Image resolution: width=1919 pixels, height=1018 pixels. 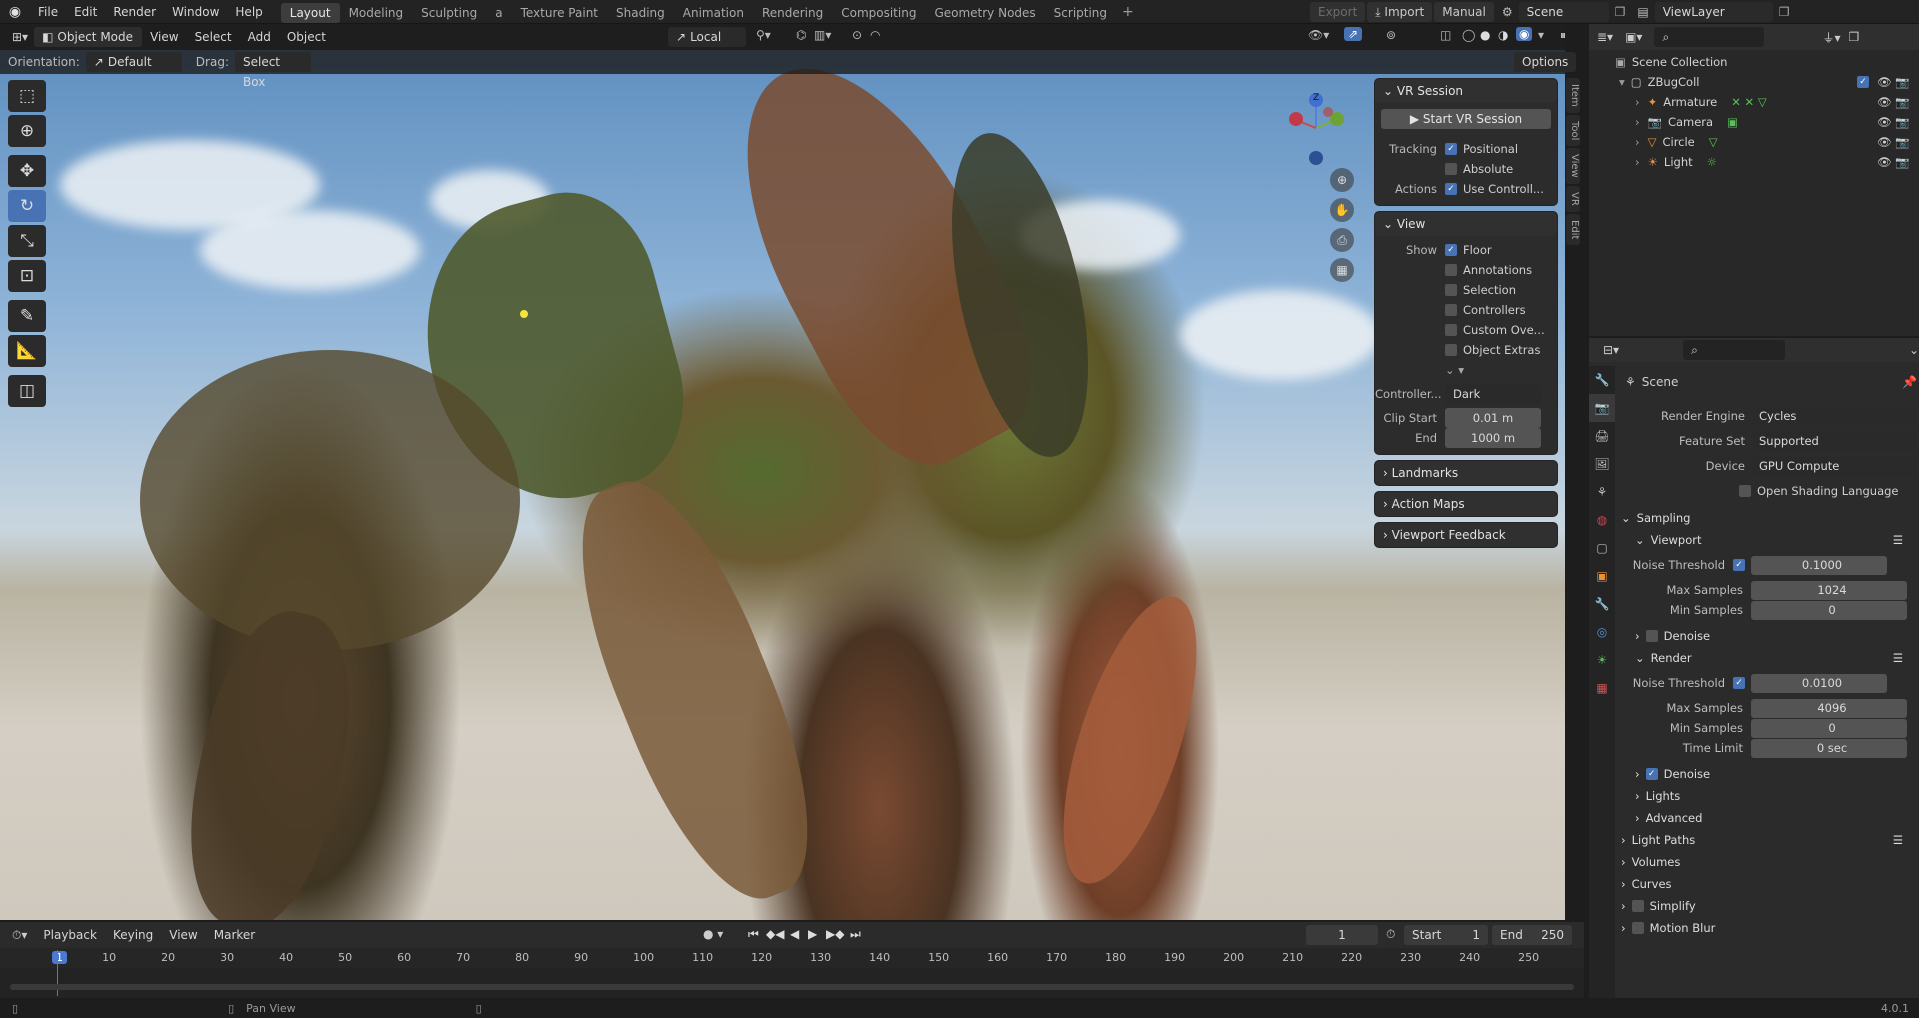 What do you see at coordinates (376, 13) in the screenshot?
I see `workspace-tab-modeling: Modeling` at bounding box center [376, 13].